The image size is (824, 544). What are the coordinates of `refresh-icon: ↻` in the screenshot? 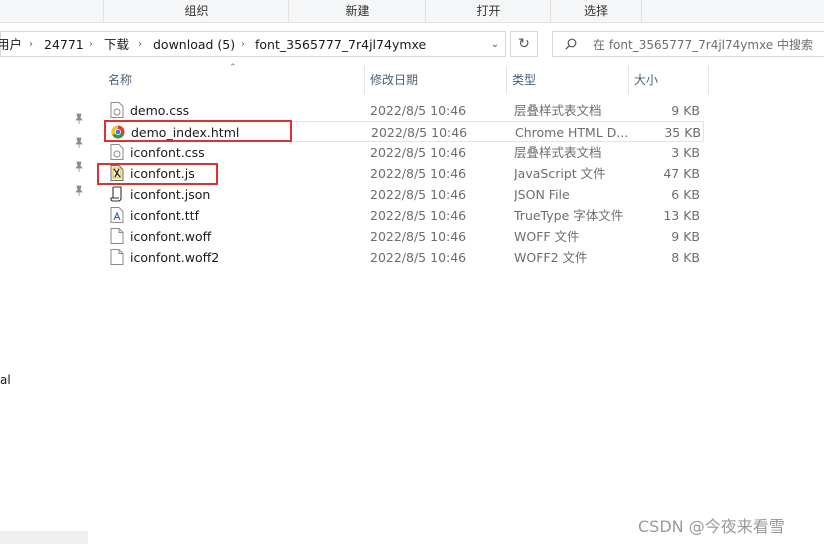 It's located at (524, 44).